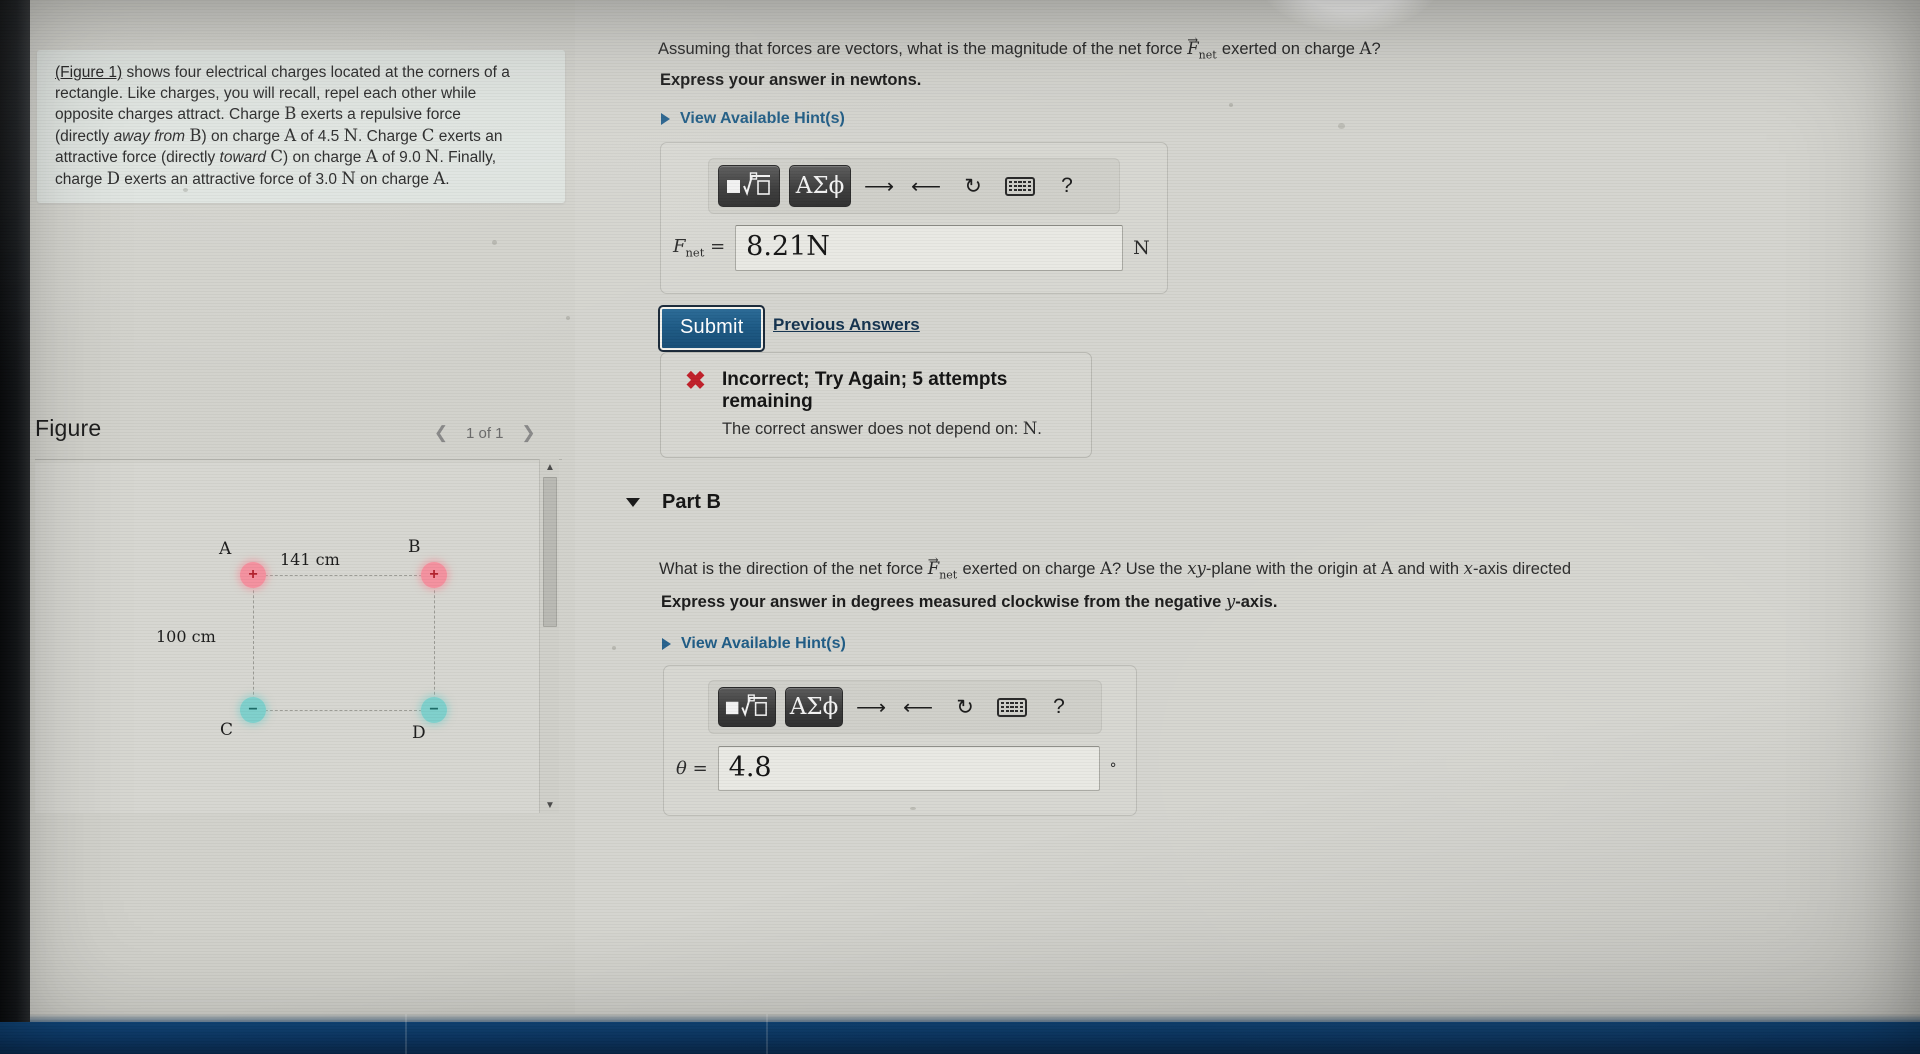 The height and width of the screenshot is (1054, 1920). What do you see at coordinates (550, 467) in the screenshot?
I see `scroll-up-arrow-icon: ▲` at bounding box center [550, 467].